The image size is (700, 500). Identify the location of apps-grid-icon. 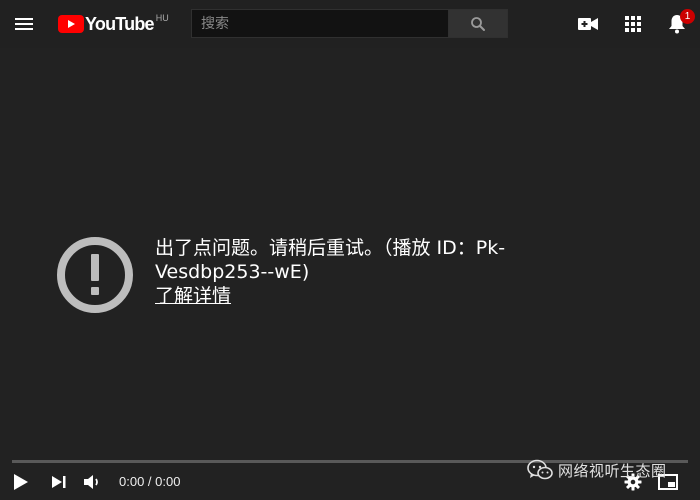
(633, 24).